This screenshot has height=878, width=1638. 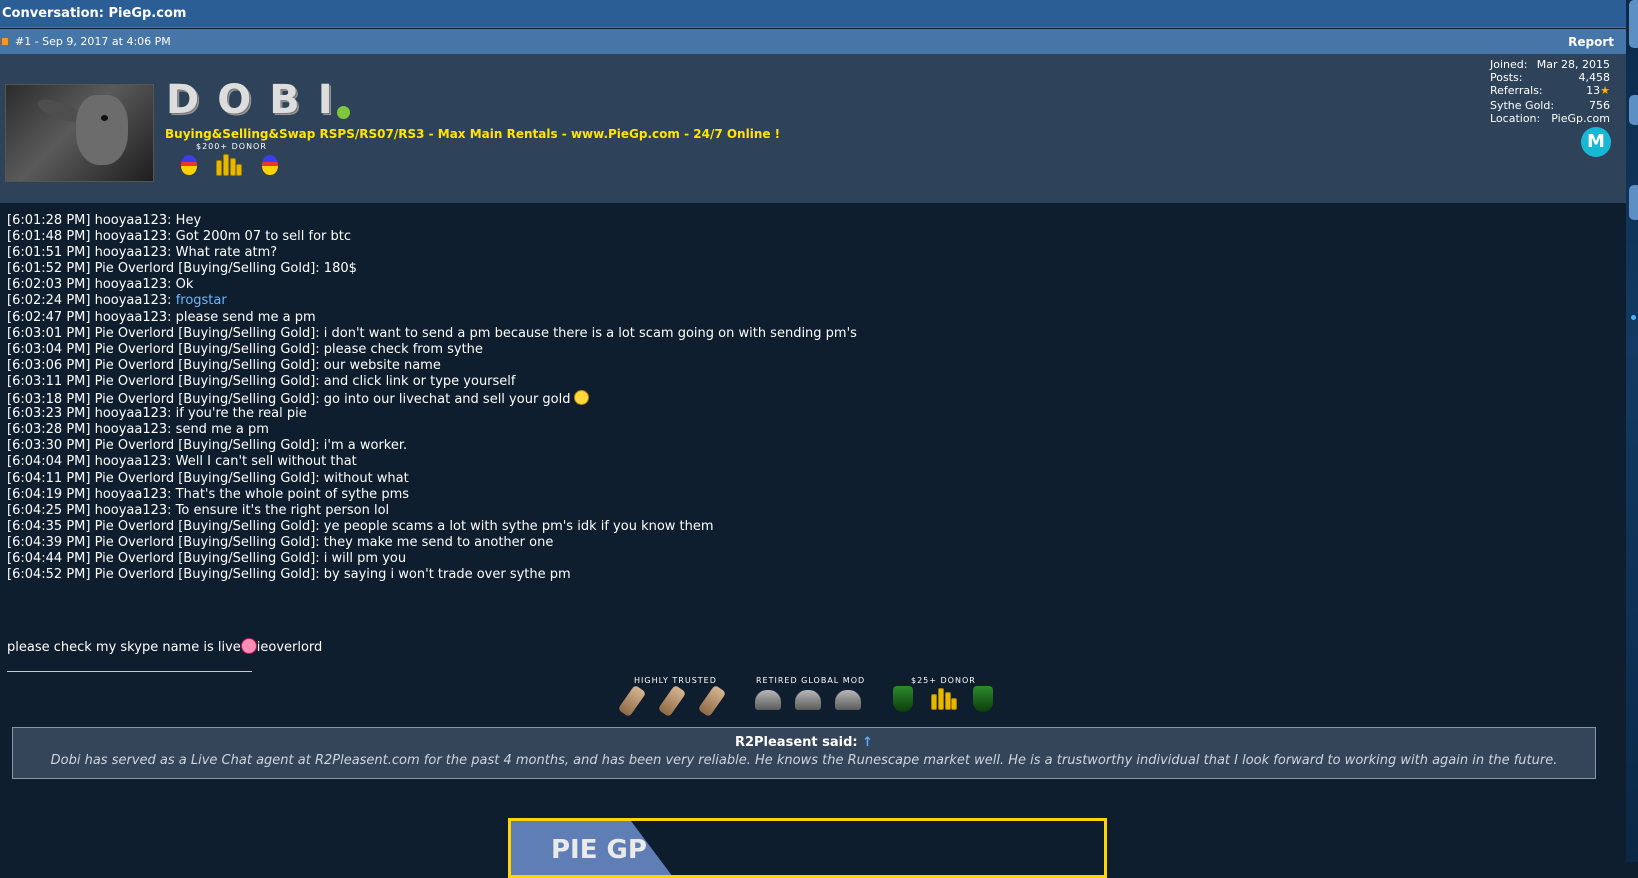 I want to click on post-number-date: #1 - Sep 9, 2017 at 4:06 PM, so click(x=93, y=41).